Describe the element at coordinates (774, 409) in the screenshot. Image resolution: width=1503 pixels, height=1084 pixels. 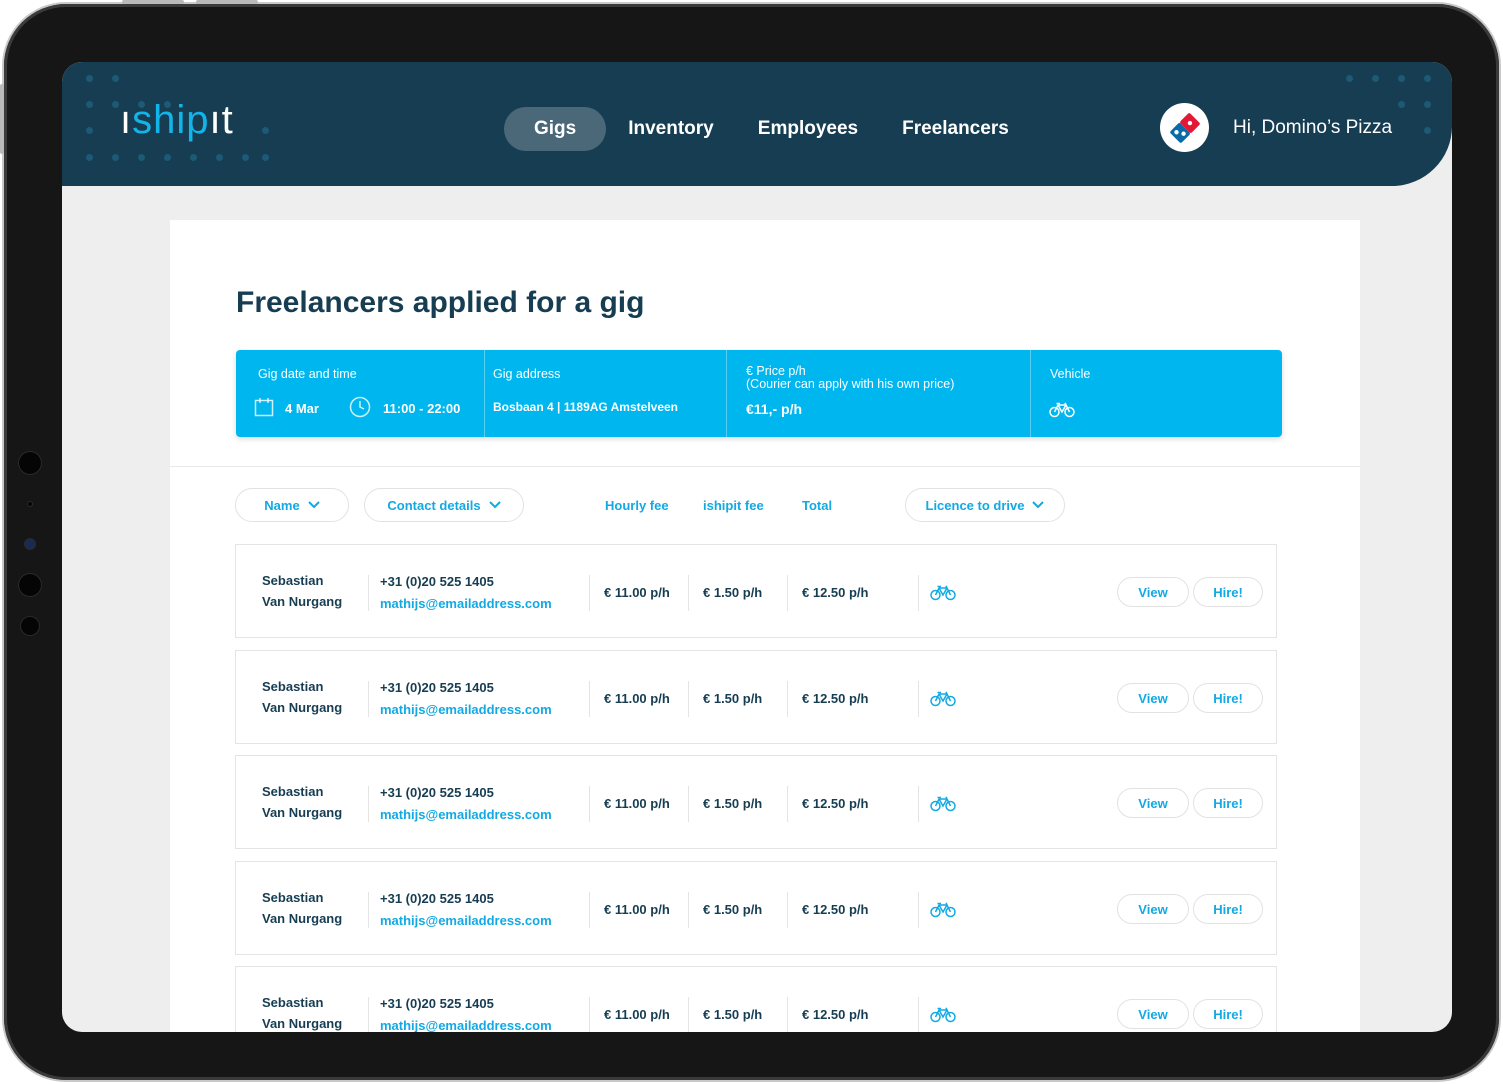
I see `gig-price-value: €11,- p/h` at that location.